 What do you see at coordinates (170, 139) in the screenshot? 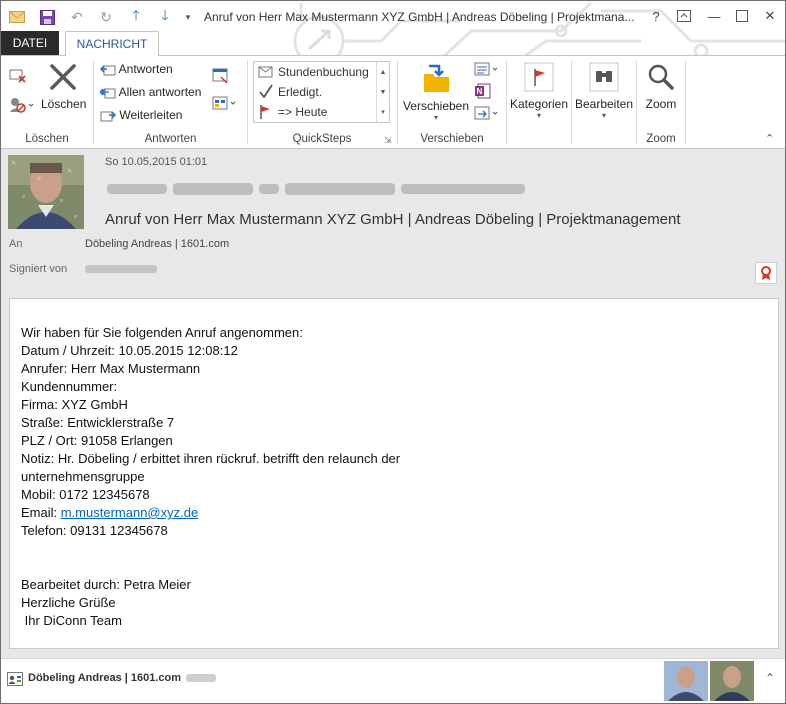
I see `group-label-antworten: Antworten` at bounding box center [170, 139].